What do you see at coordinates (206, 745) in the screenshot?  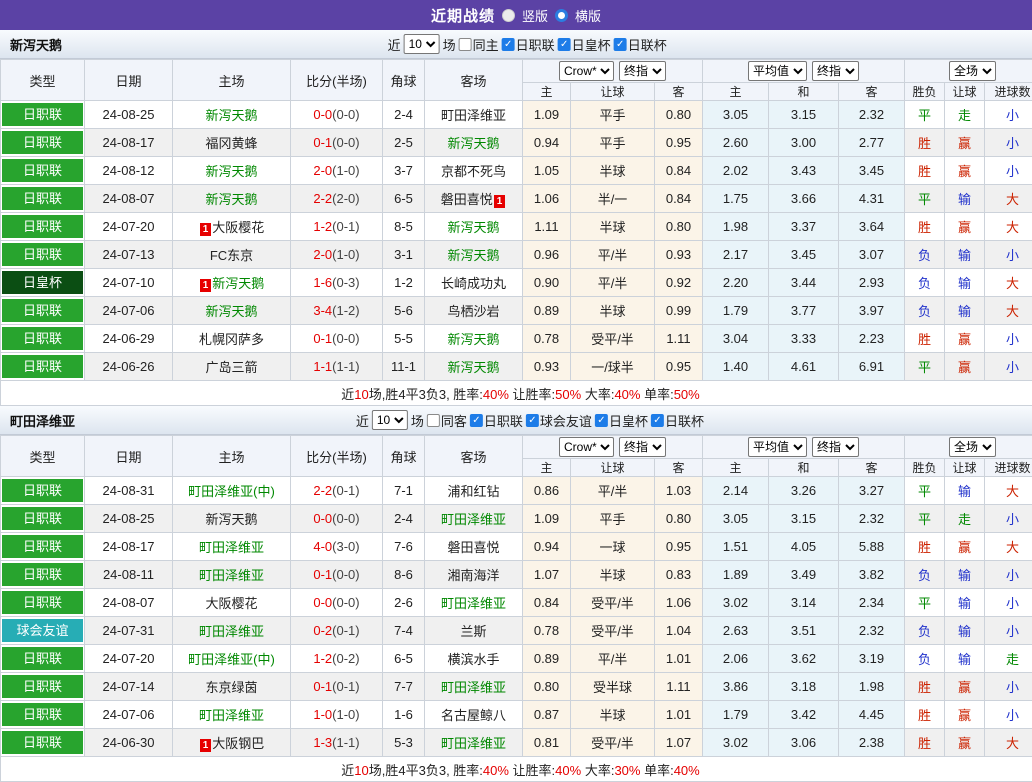 I see `red-card-badge: 1` at bounding box center [206, 745].